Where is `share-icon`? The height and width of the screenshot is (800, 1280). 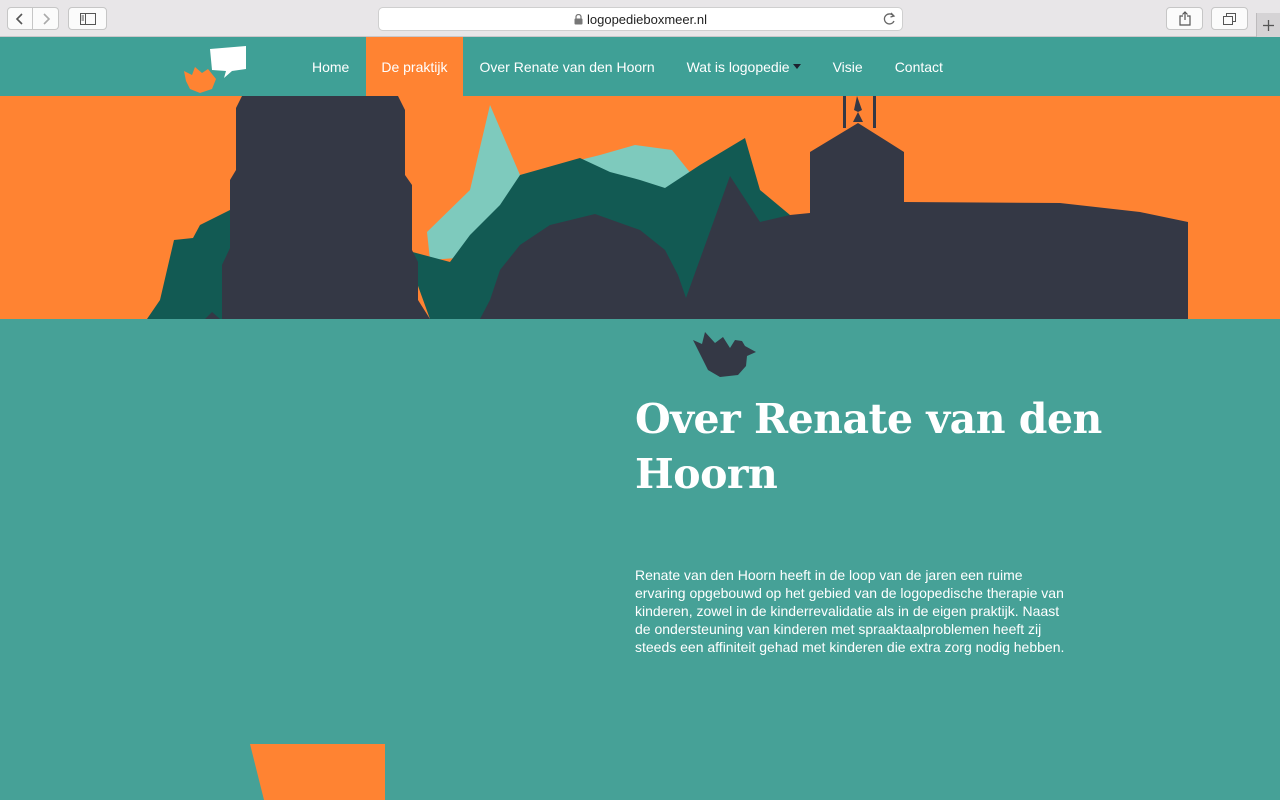
share-icon is located at coordinates (1184, 18).